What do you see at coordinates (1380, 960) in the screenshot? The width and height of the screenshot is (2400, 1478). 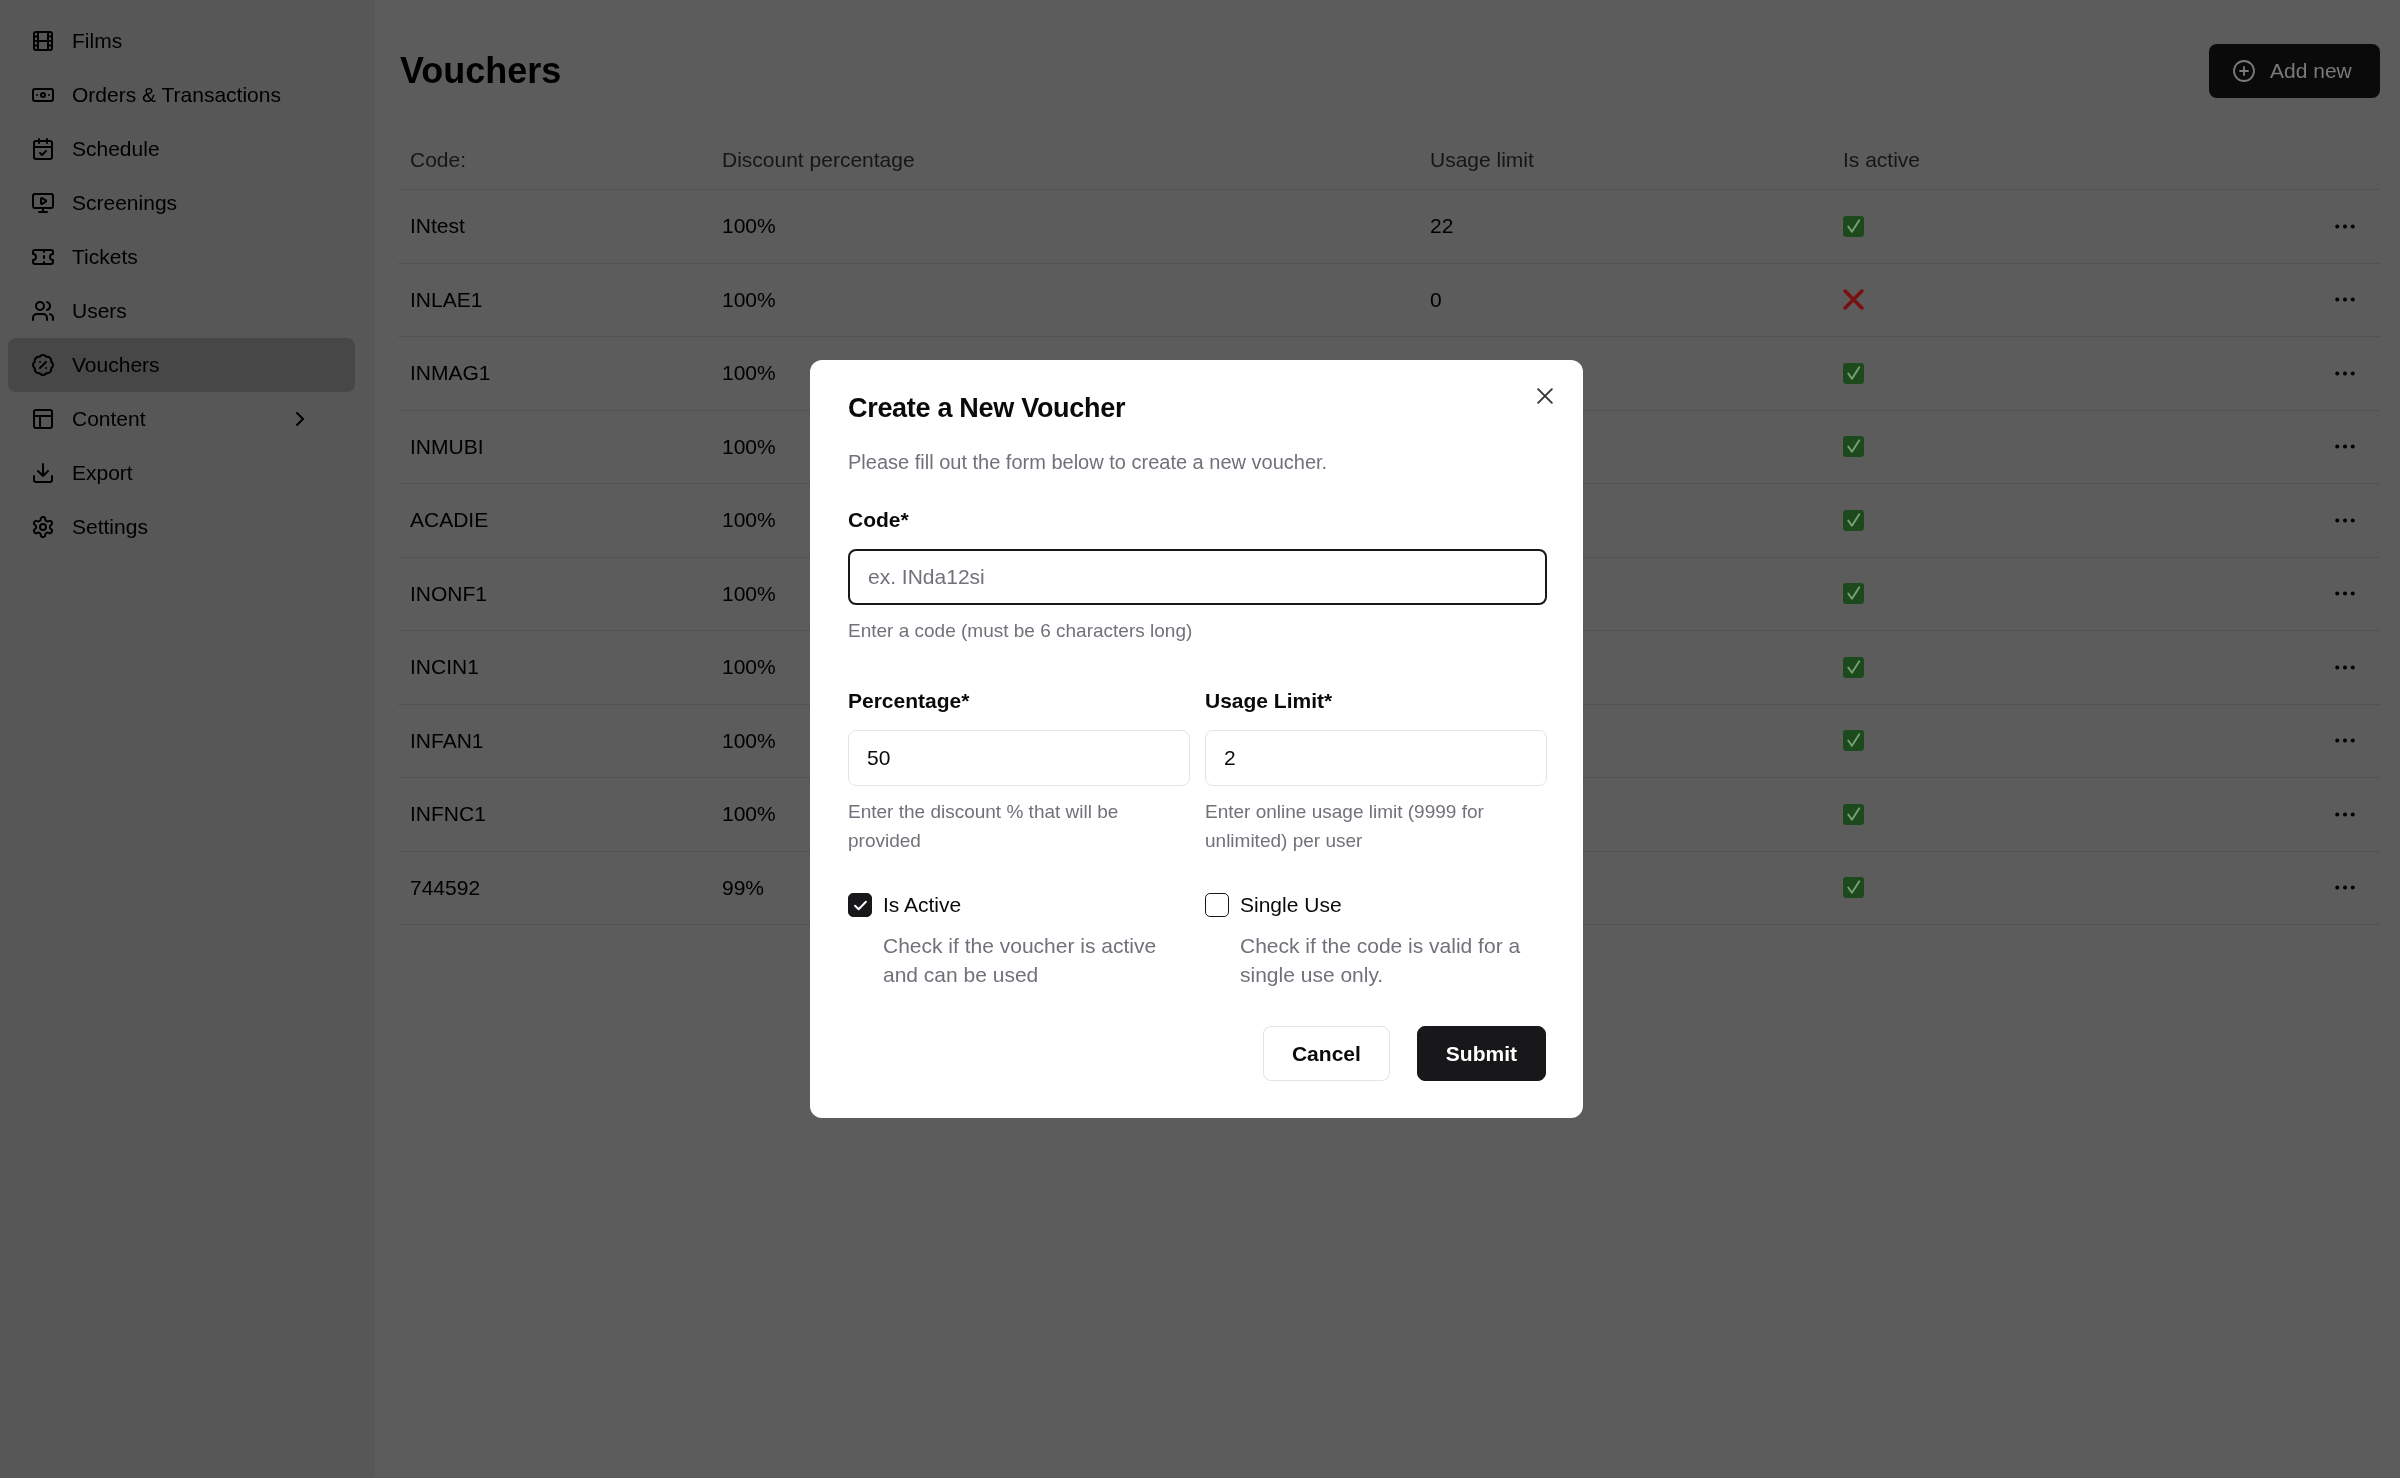 I see `checkbox-description: Check if the code is valid for a single use only.` at bounding box center [1380, 960].